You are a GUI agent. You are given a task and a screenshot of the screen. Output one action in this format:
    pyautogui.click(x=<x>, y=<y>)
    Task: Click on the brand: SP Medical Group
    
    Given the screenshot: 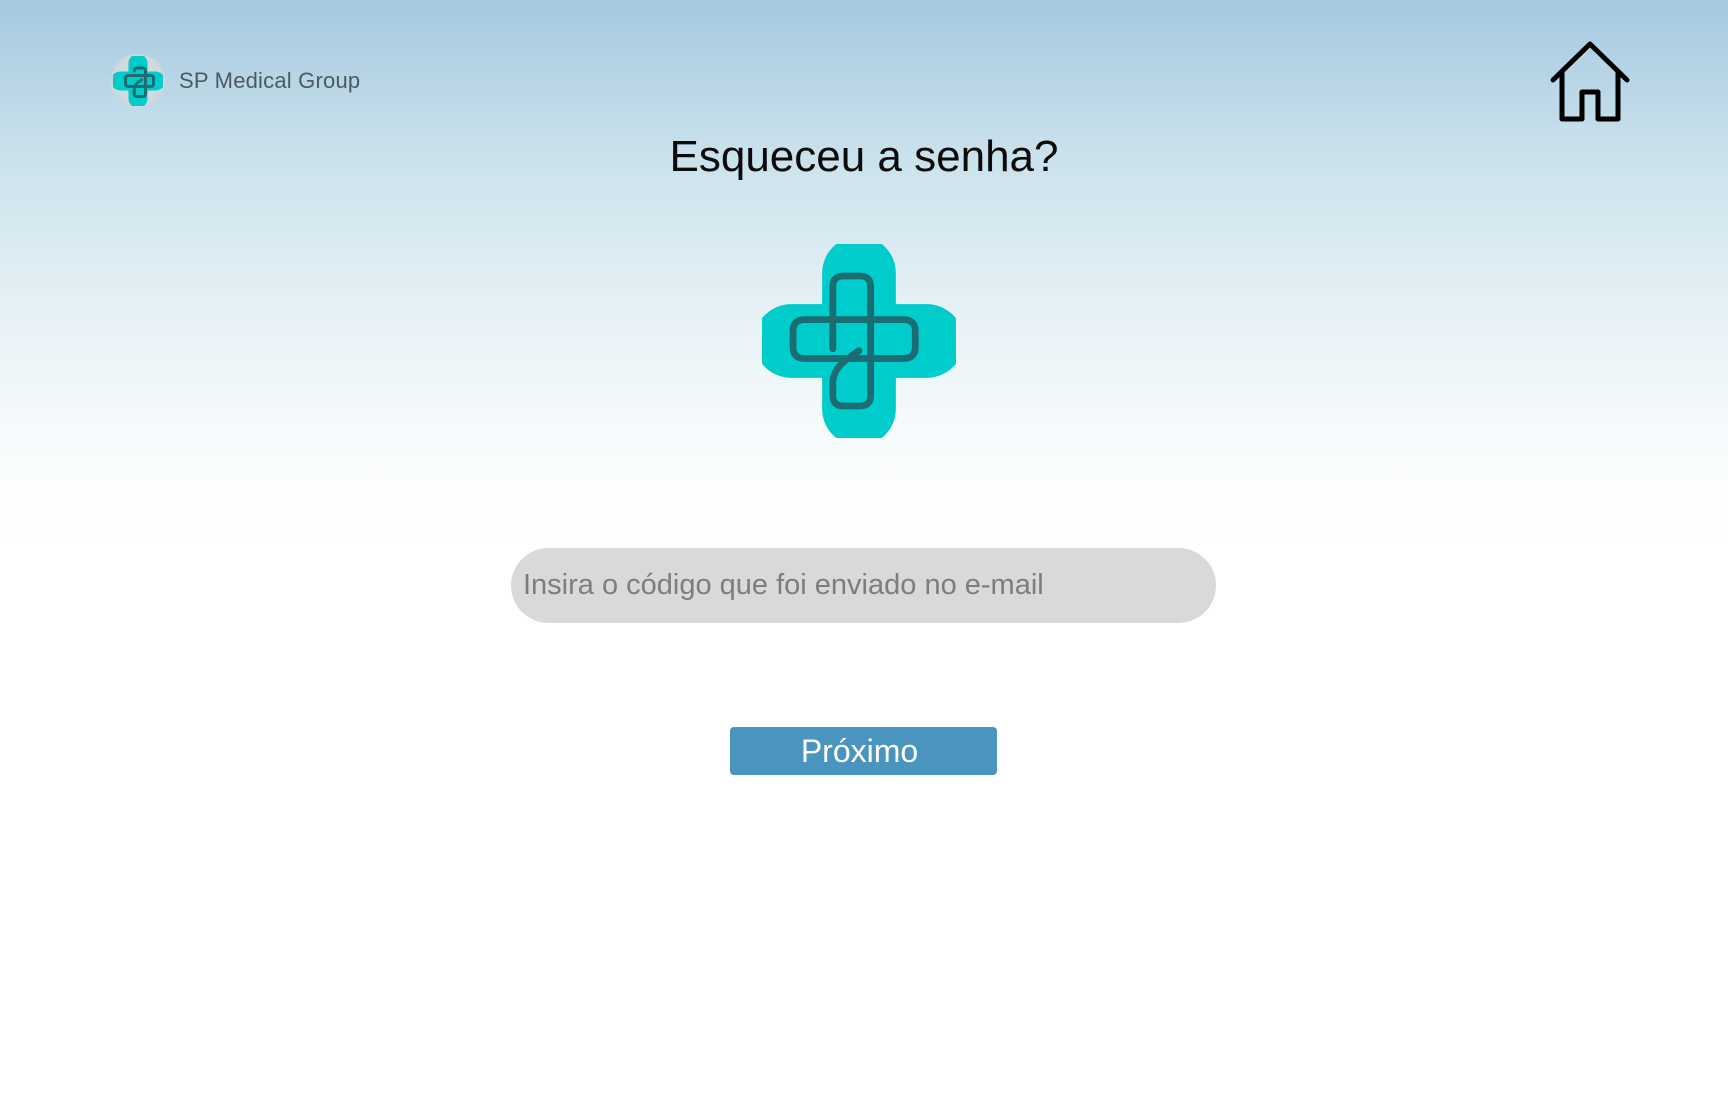 What is the action you would take?
    pyautogui.click(x=236, y=81)
    